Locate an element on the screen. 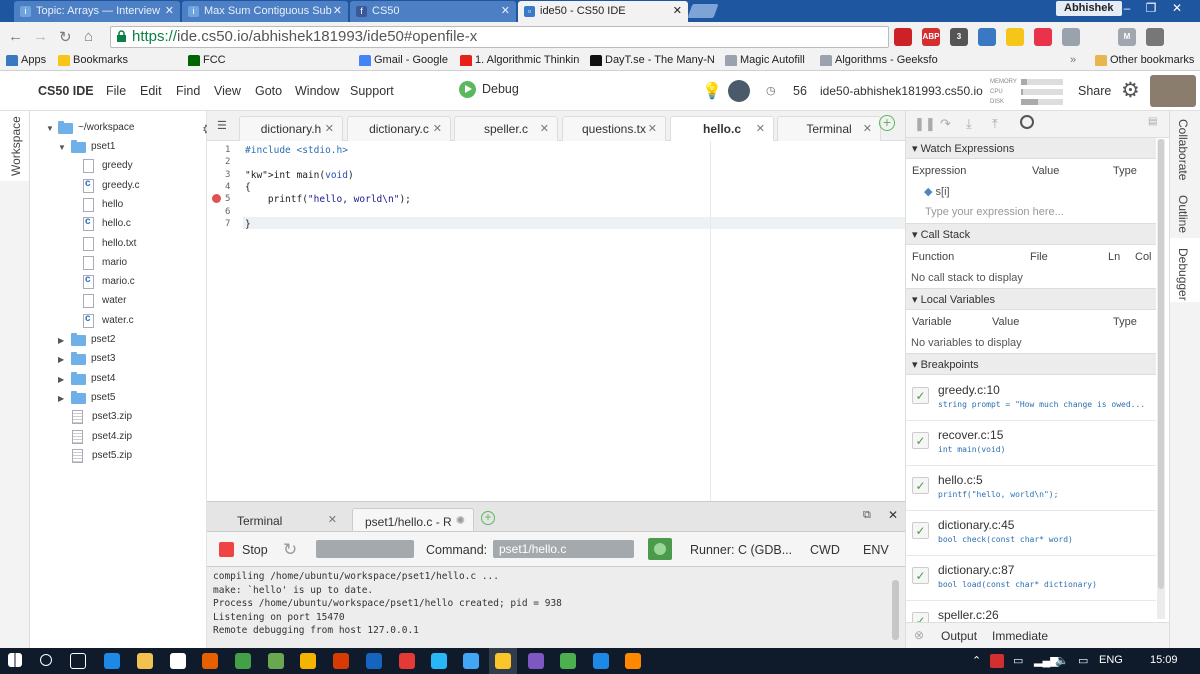 This screenshot has height=674, width=1200. forward-icon: → is located at coordinates (40, 36).